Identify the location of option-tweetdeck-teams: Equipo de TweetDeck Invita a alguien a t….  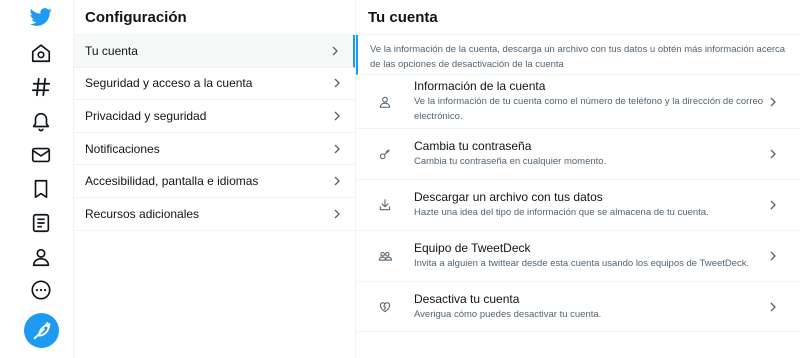
(578, 256).